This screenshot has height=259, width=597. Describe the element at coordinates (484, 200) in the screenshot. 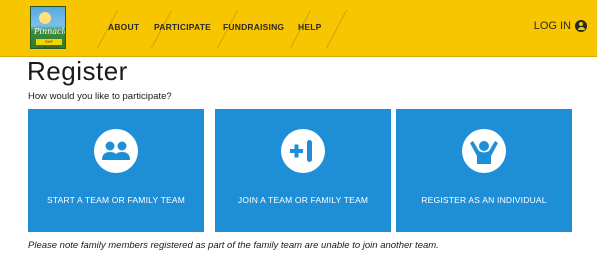

I see `register-individual-label: REGISTER AS AN INDIVIDUAL` at that location.